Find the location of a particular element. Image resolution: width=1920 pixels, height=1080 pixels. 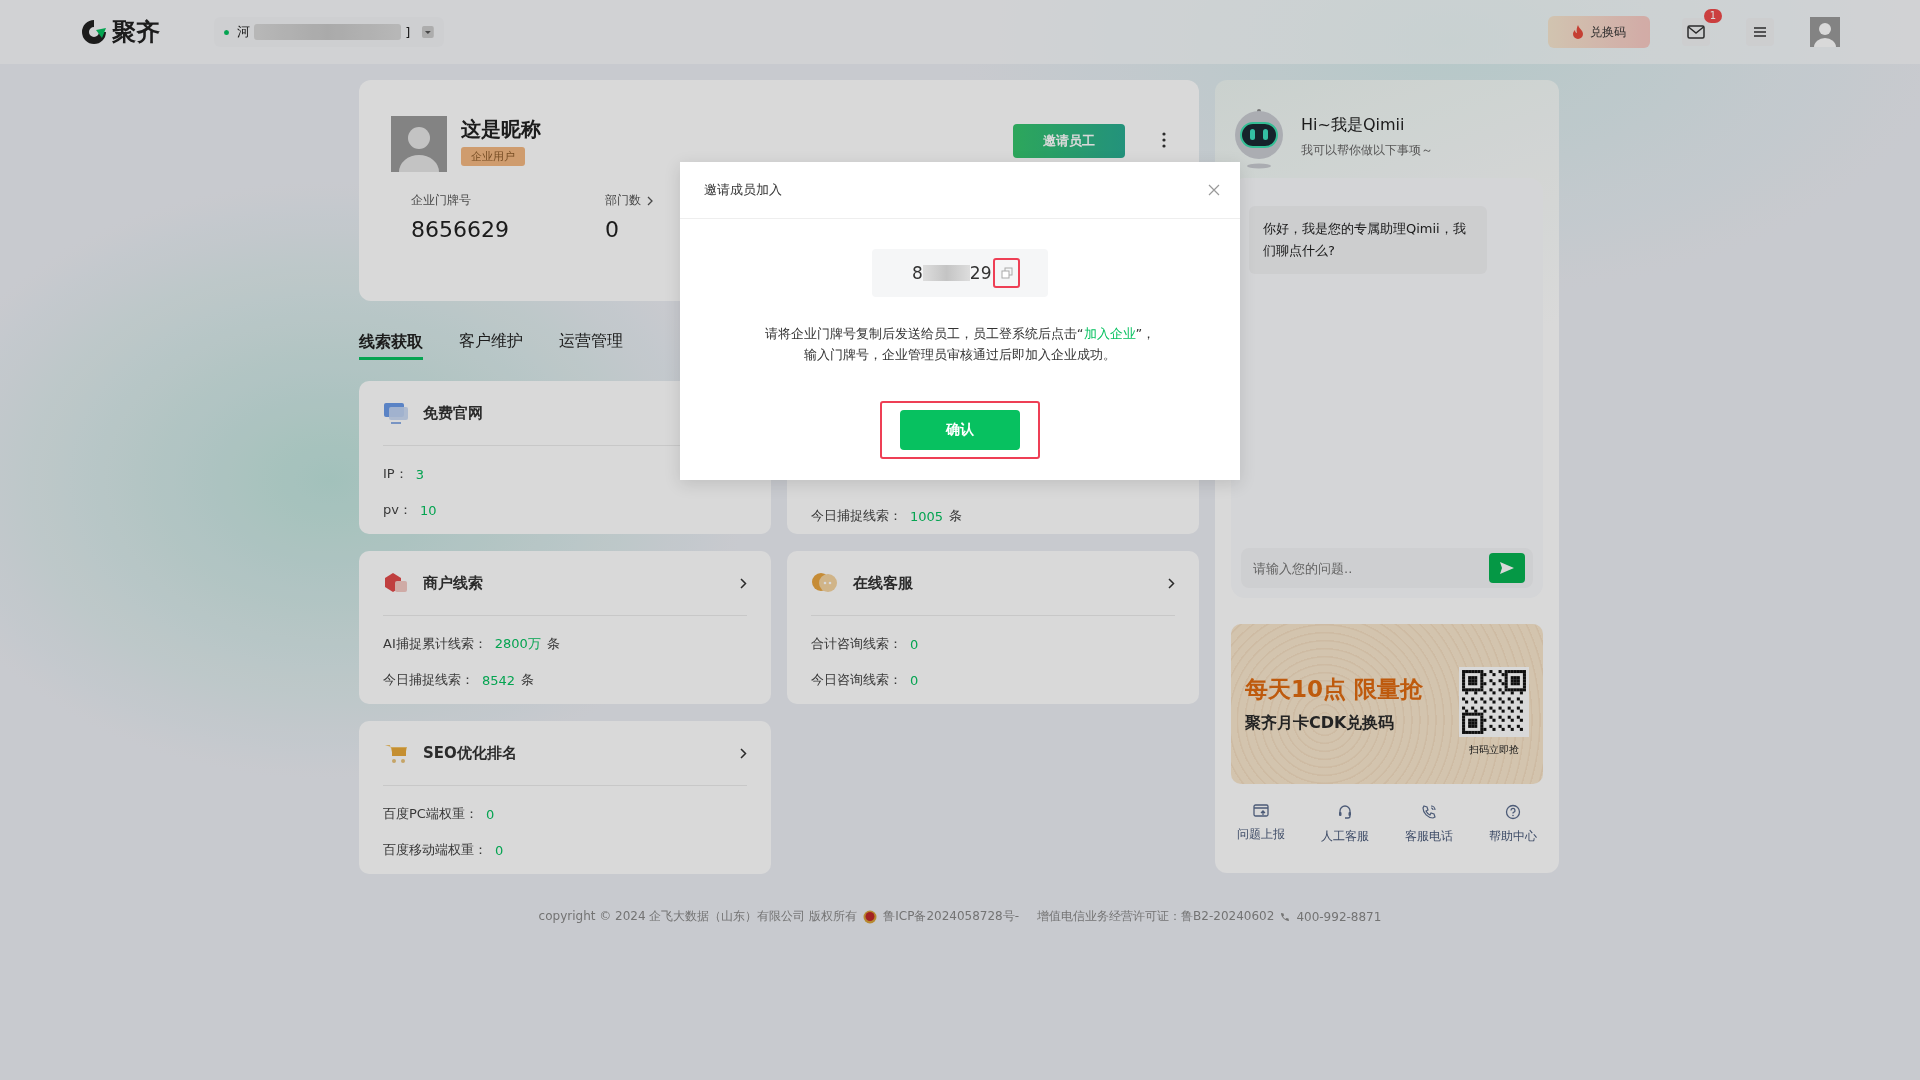

send-button is located at coordinates (1507, 568).